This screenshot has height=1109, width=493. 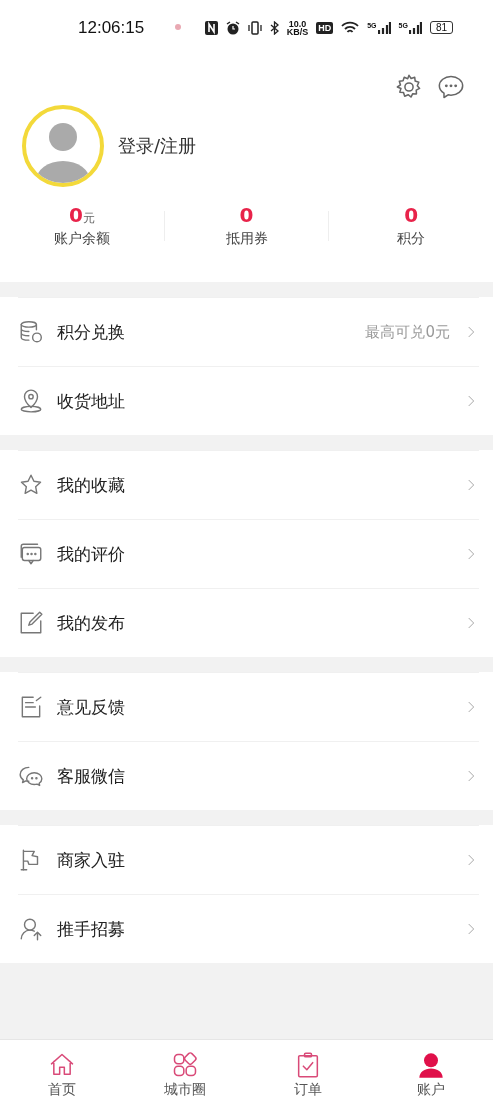 What do you see at coordinates (31, 623) in the screenshot?
I see `edit-icon` at bounding box center [31, 623].